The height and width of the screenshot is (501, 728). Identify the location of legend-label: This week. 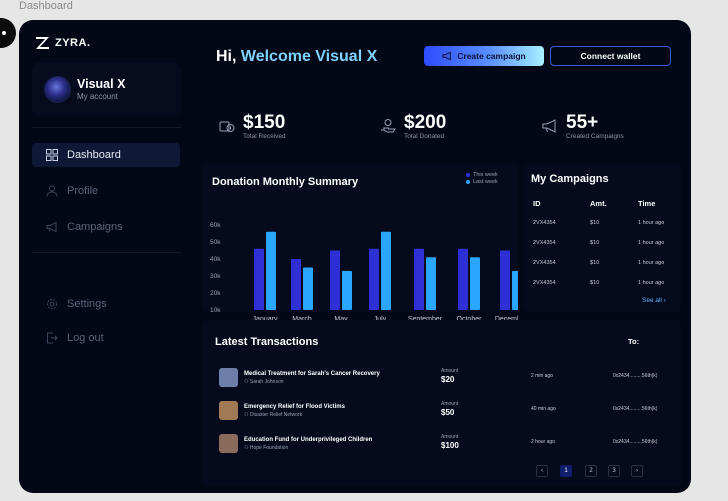
(485, 175).